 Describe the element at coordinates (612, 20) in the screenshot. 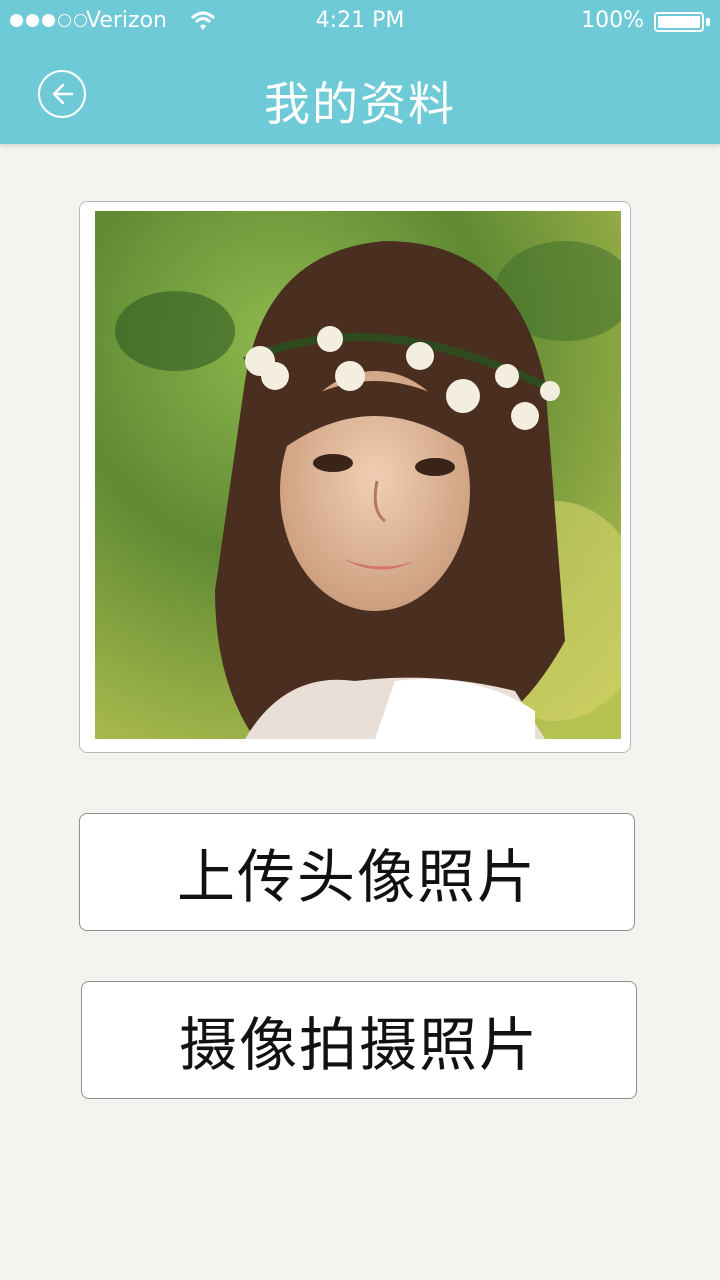

I see `battery-percentage: 100%` at that location.